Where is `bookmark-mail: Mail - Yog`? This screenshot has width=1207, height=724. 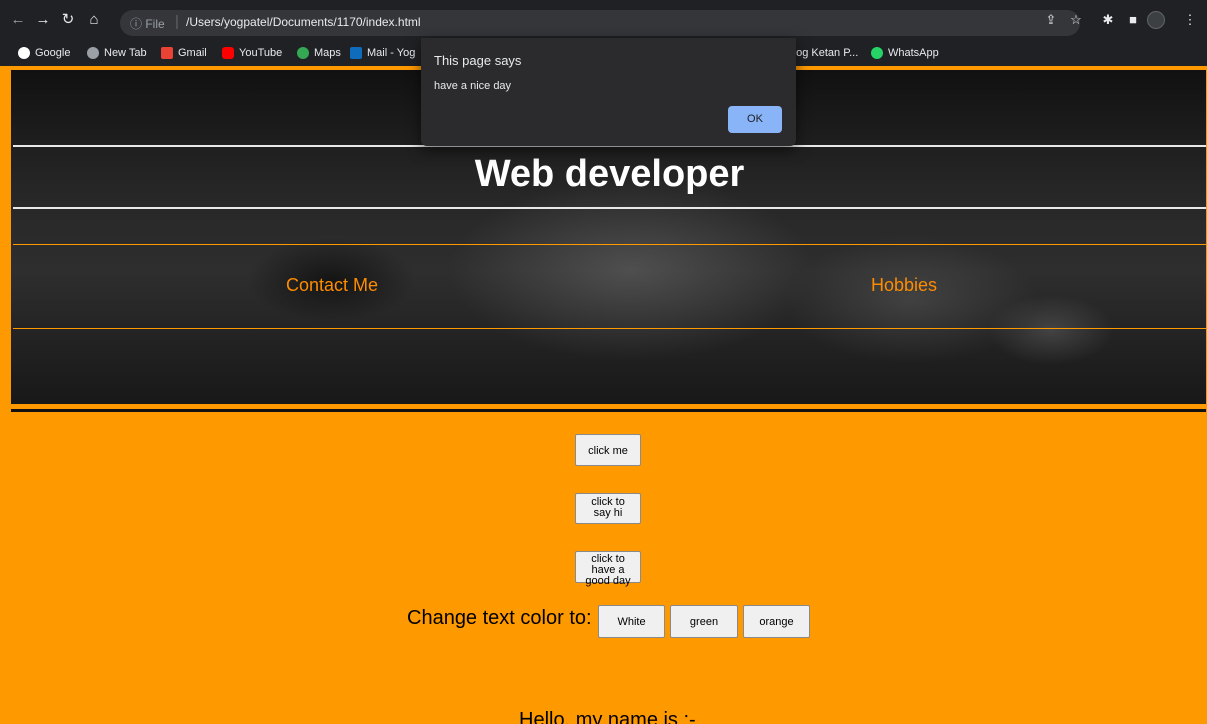
bookmark-mail: Mail - Yog is located at coordinates (382, 53).